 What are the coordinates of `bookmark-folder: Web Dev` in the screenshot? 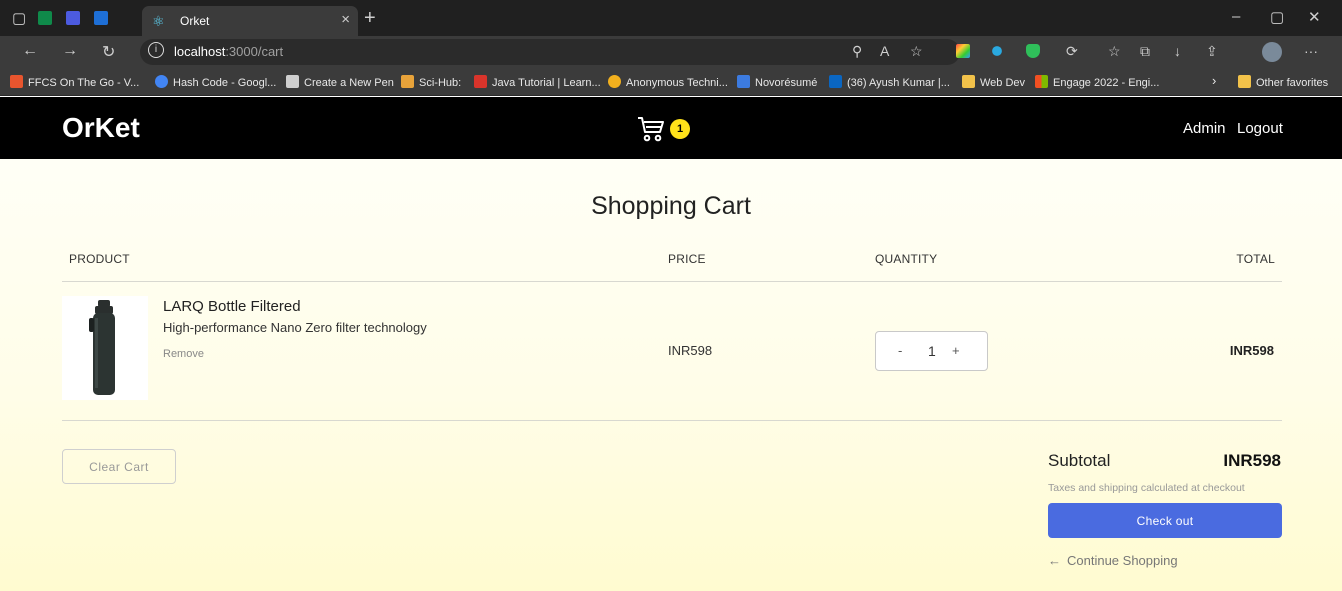 It's located at (993, 82).